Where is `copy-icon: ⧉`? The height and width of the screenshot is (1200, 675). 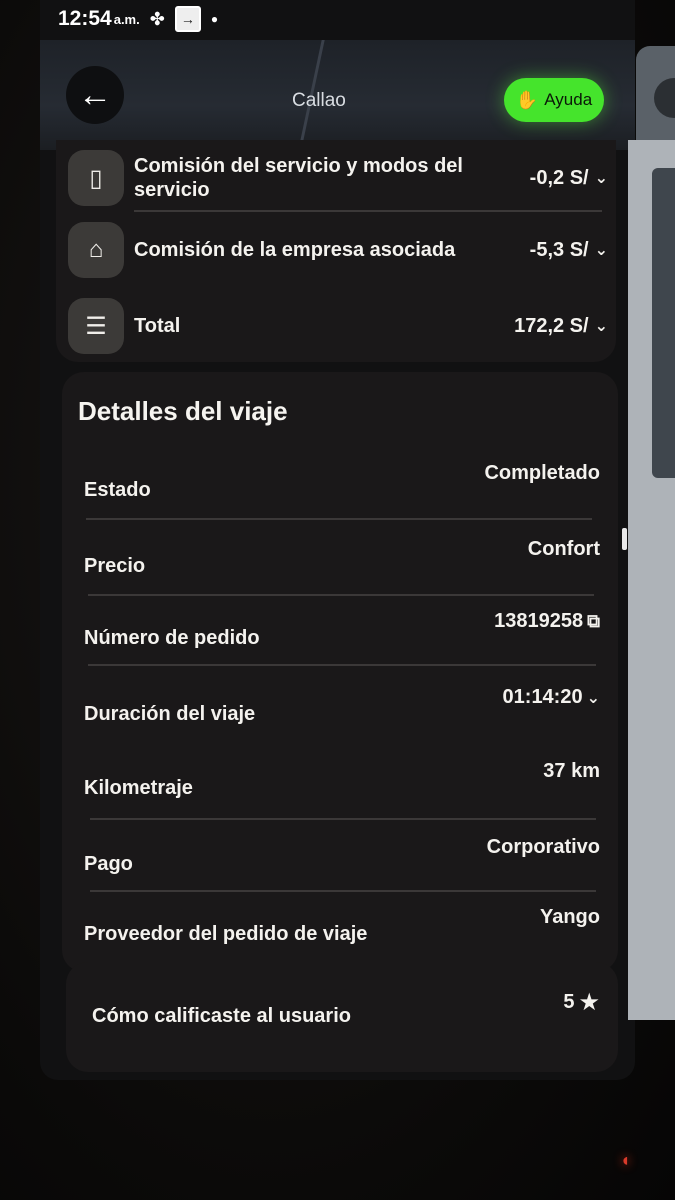
copy-icon: ⧉ is located at coordinates (593, 621).